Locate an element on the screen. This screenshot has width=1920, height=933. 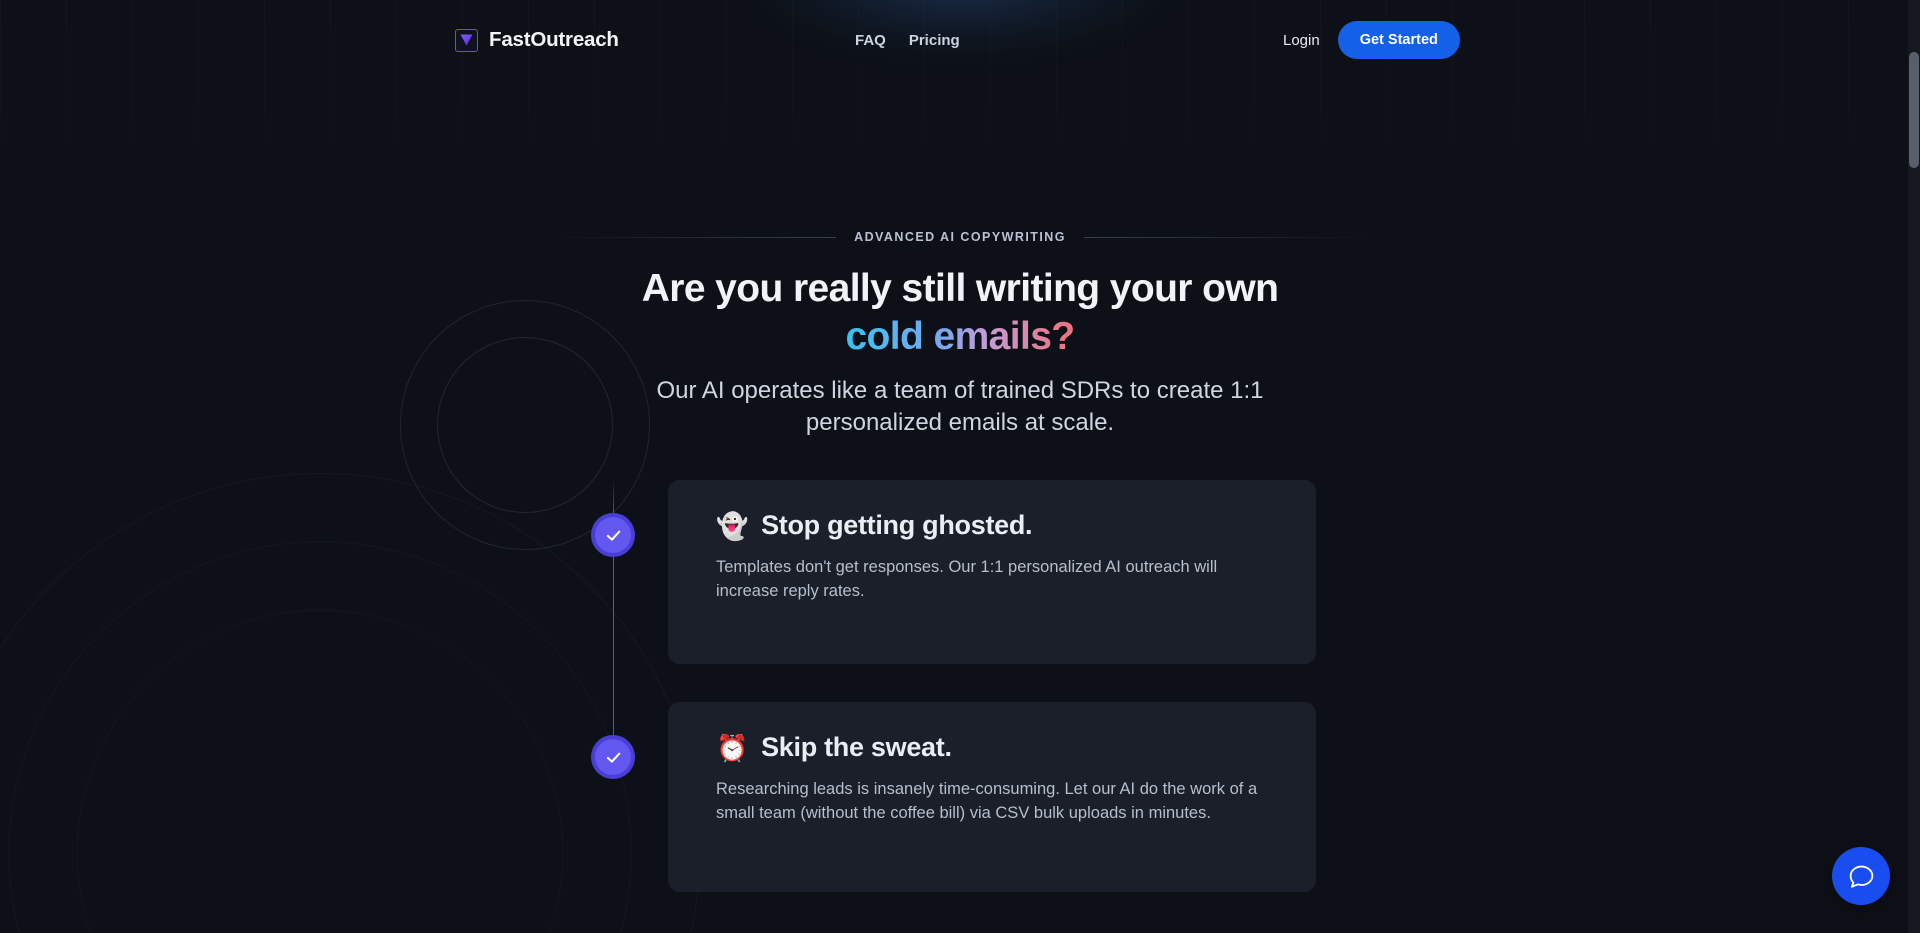
brand-logo: FastOutreach is located at coordinates (537, 40).